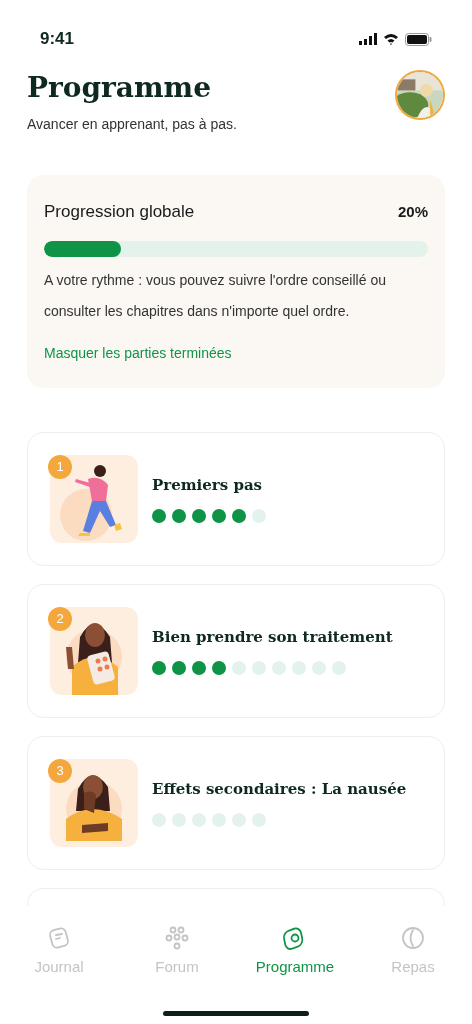 This screenshot has height=1024, width=472. What do you see at coordinates (236, 498) in the screenshot?
I see `chapter-card: 1 Premiers pas` at bounding box center [236, 498].